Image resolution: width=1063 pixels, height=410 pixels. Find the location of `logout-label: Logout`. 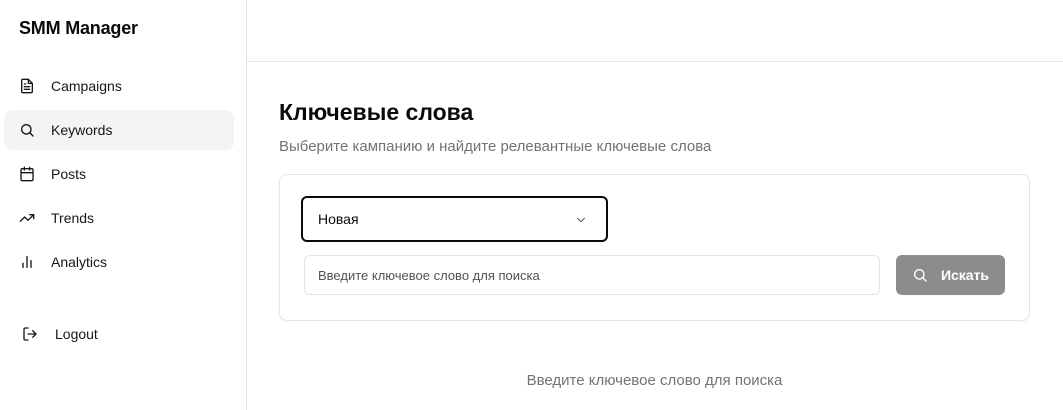

logout-label: Logout is located at coordinates (76, 334).